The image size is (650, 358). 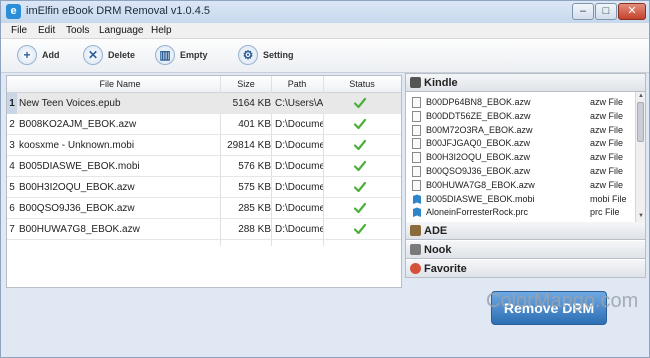 I want to click on plus-icon: +, so click(x=27, y=55).